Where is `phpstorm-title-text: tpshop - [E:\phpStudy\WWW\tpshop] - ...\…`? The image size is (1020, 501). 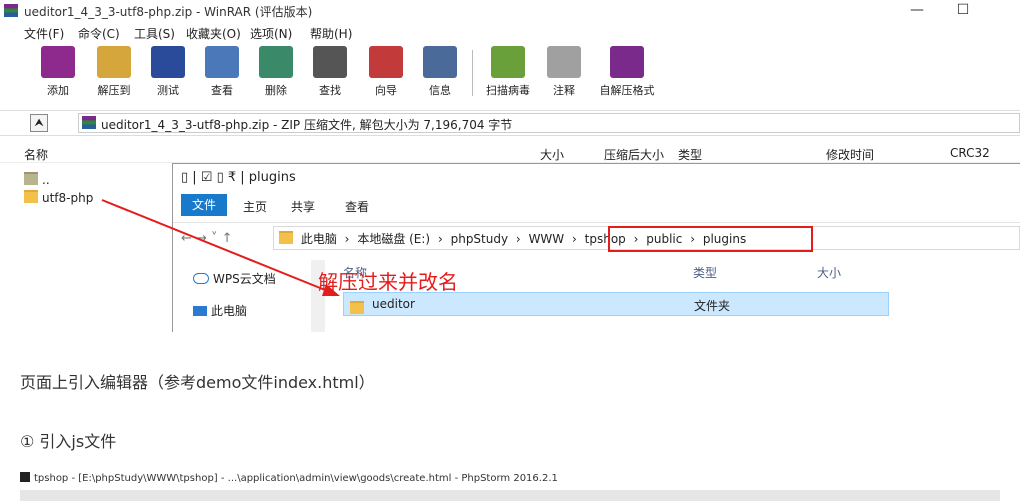 phpstorm-title-text: tpshop - [E:\phpStudy\WWW\tpshop] - ...\… is located at coordinates (296, 478).